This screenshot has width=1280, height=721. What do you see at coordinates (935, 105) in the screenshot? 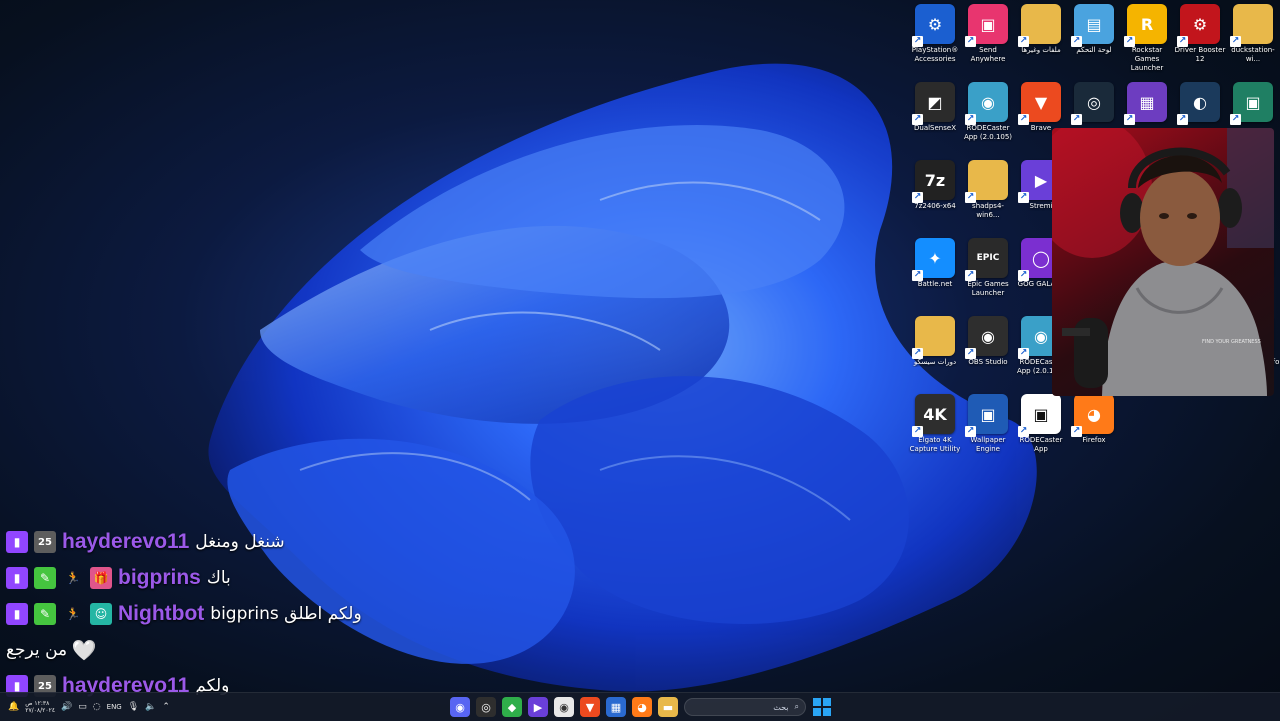
I see `desktop-icon: ◩ ↗ DualSenseX` at bounding box center [935, 105].